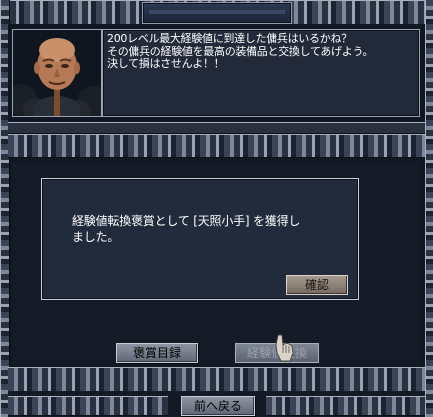  Describe the element at coordinates (216, 380) in the screenshot. I see `bottom-ornament-border` at that location.